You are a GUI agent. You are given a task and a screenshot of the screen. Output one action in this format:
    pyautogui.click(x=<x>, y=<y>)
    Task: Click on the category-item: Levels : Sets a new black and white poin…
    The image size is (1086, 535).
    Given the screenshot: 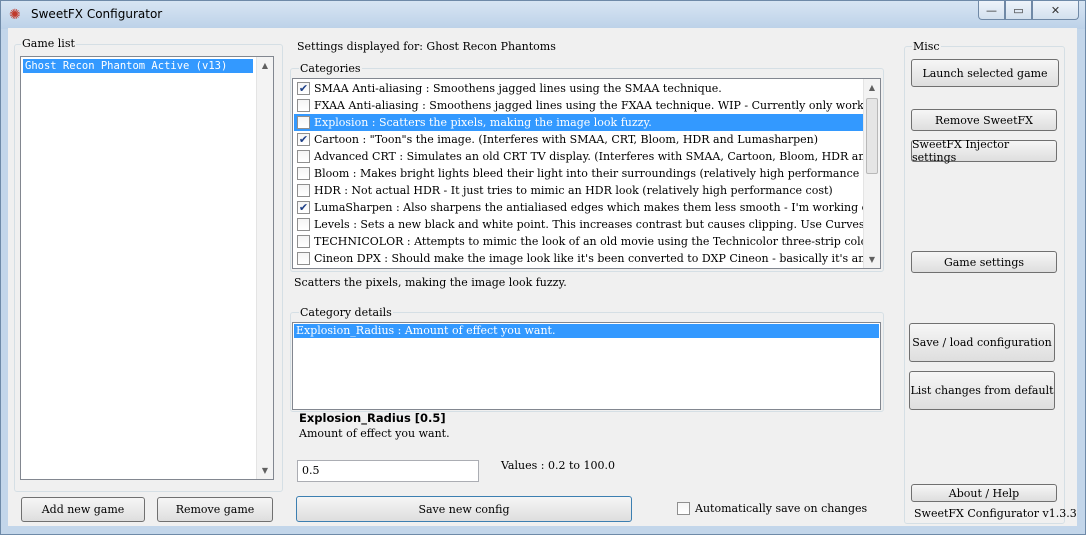 What is the action you would take?
    pyautogui.click(x=578, y=224)
    